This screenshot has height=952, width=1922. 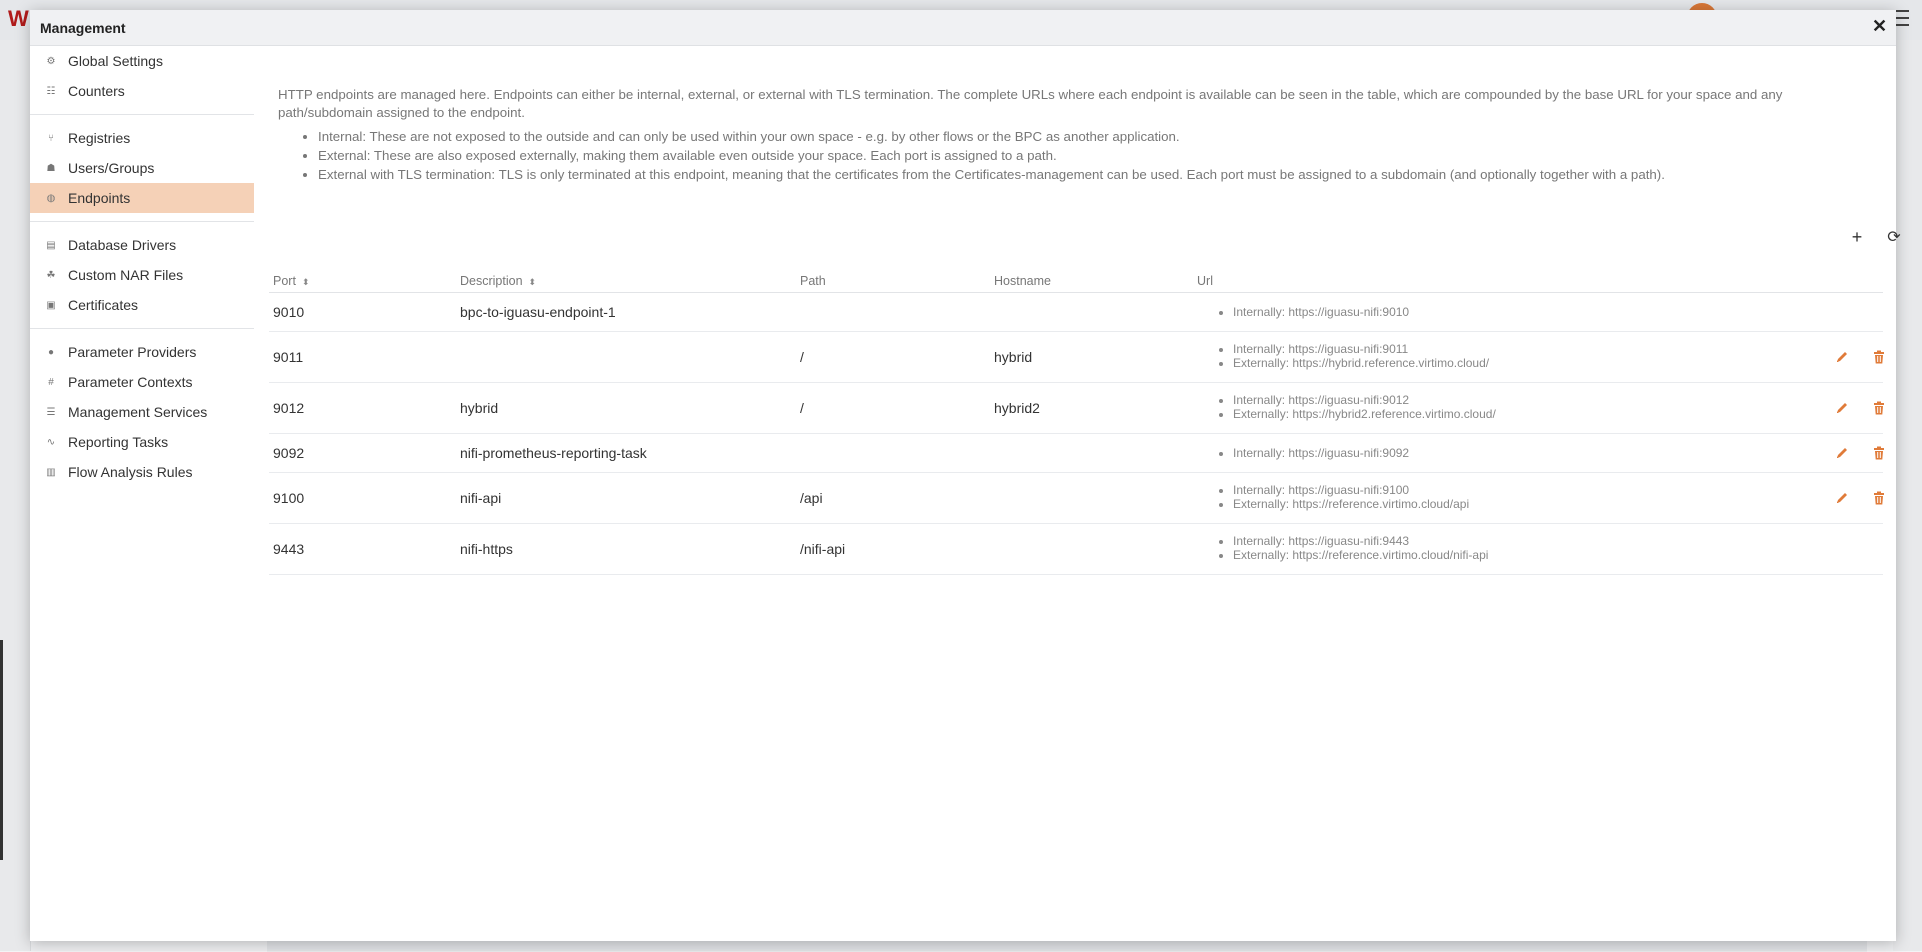 What do you see at coordinates (111, 168) in the screenshot?
I see `sidebar-item-label: Users/Groups` at bounding box center [111, 168].